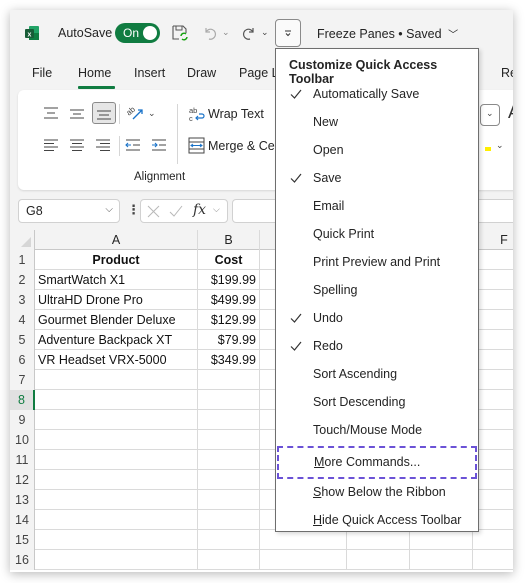  What do you see at coordinates (229, 300) in the screenshot?
I see `cell: $499.99` at bounding box center [229, 300].